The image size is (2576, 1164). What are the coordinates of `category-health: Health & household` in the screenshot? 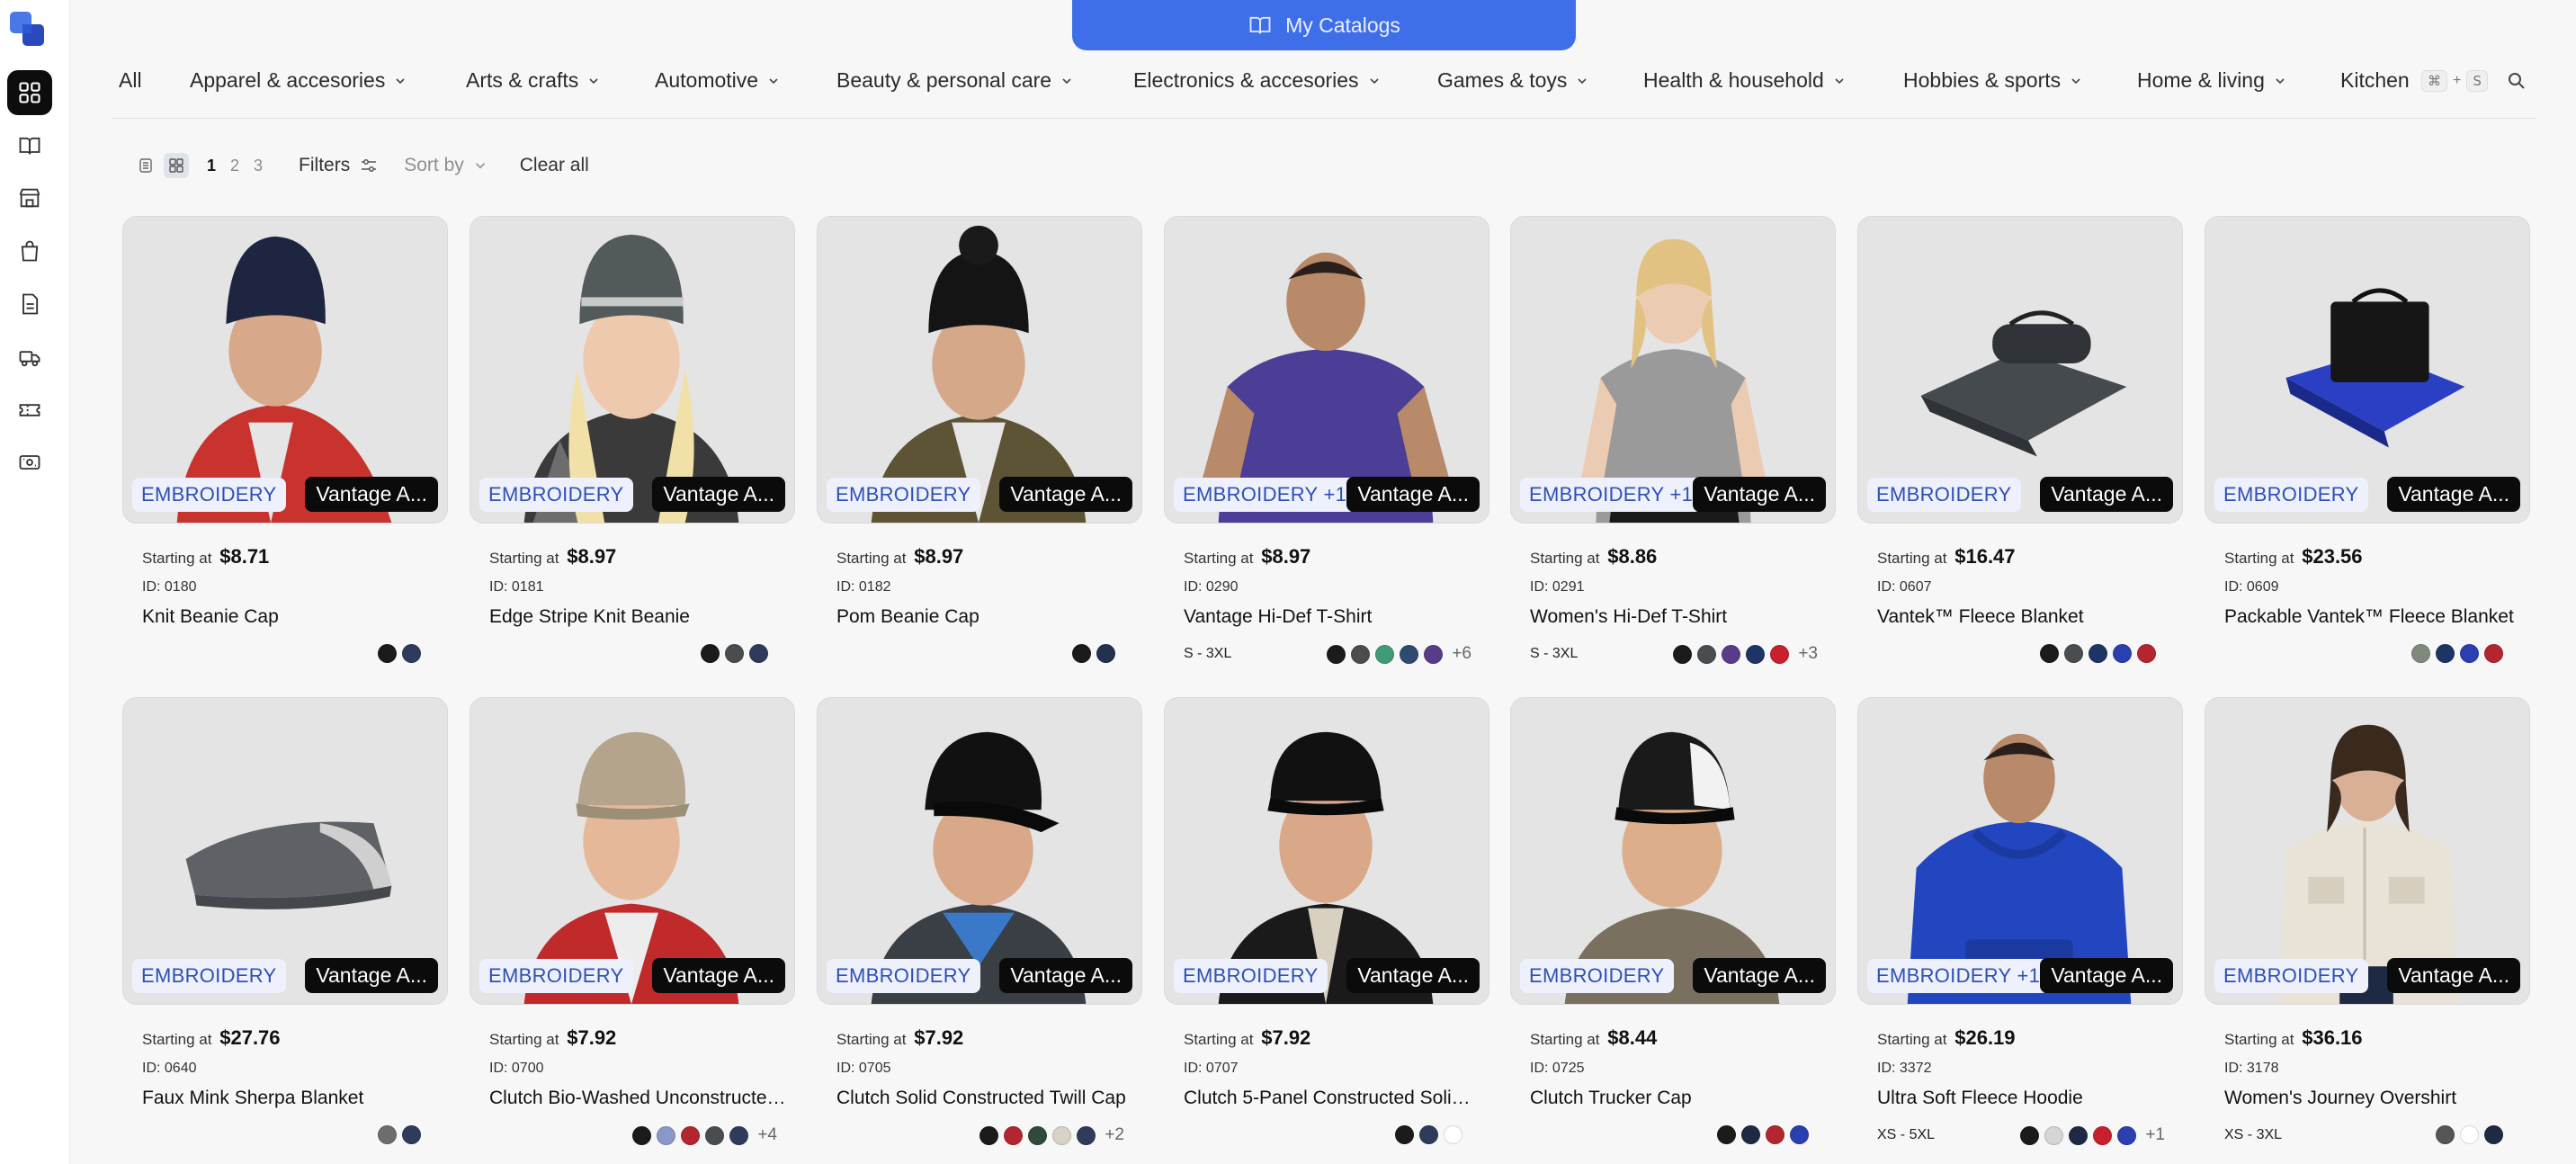 It's located at (1744, 81).